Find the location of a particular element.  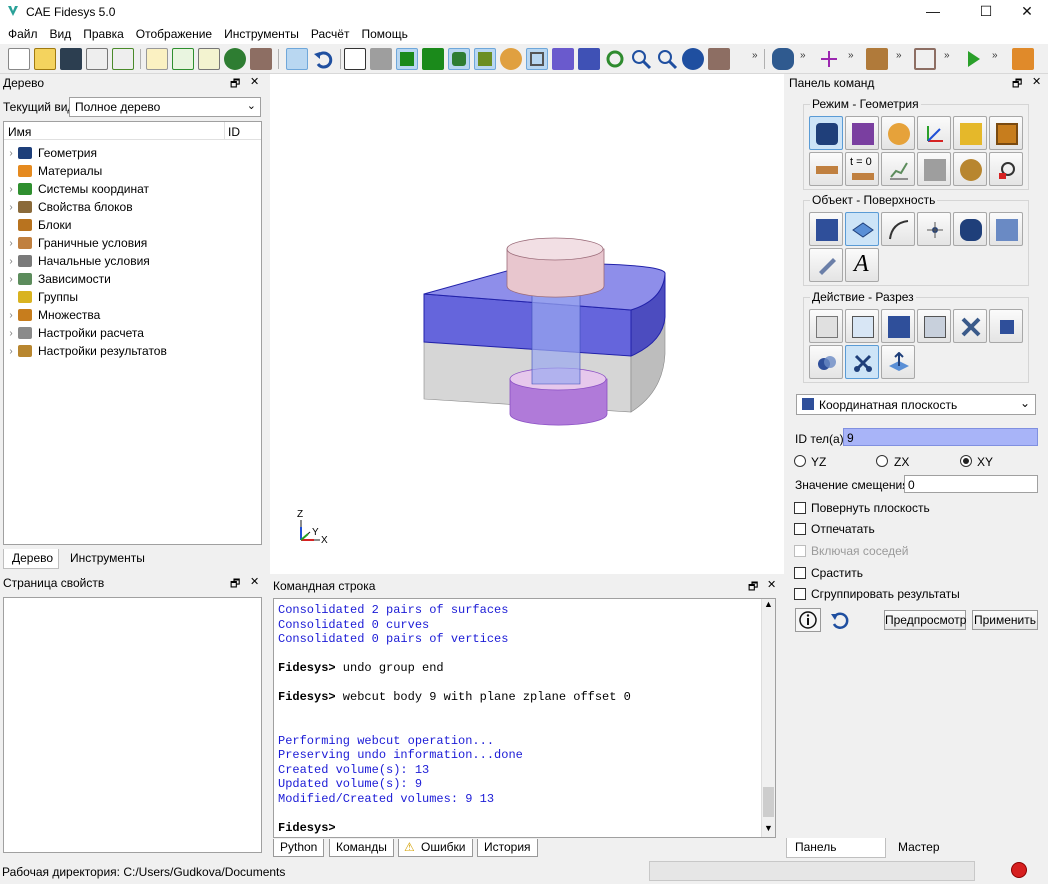

tree-item: Материалы is located at coordinates (53, 171).